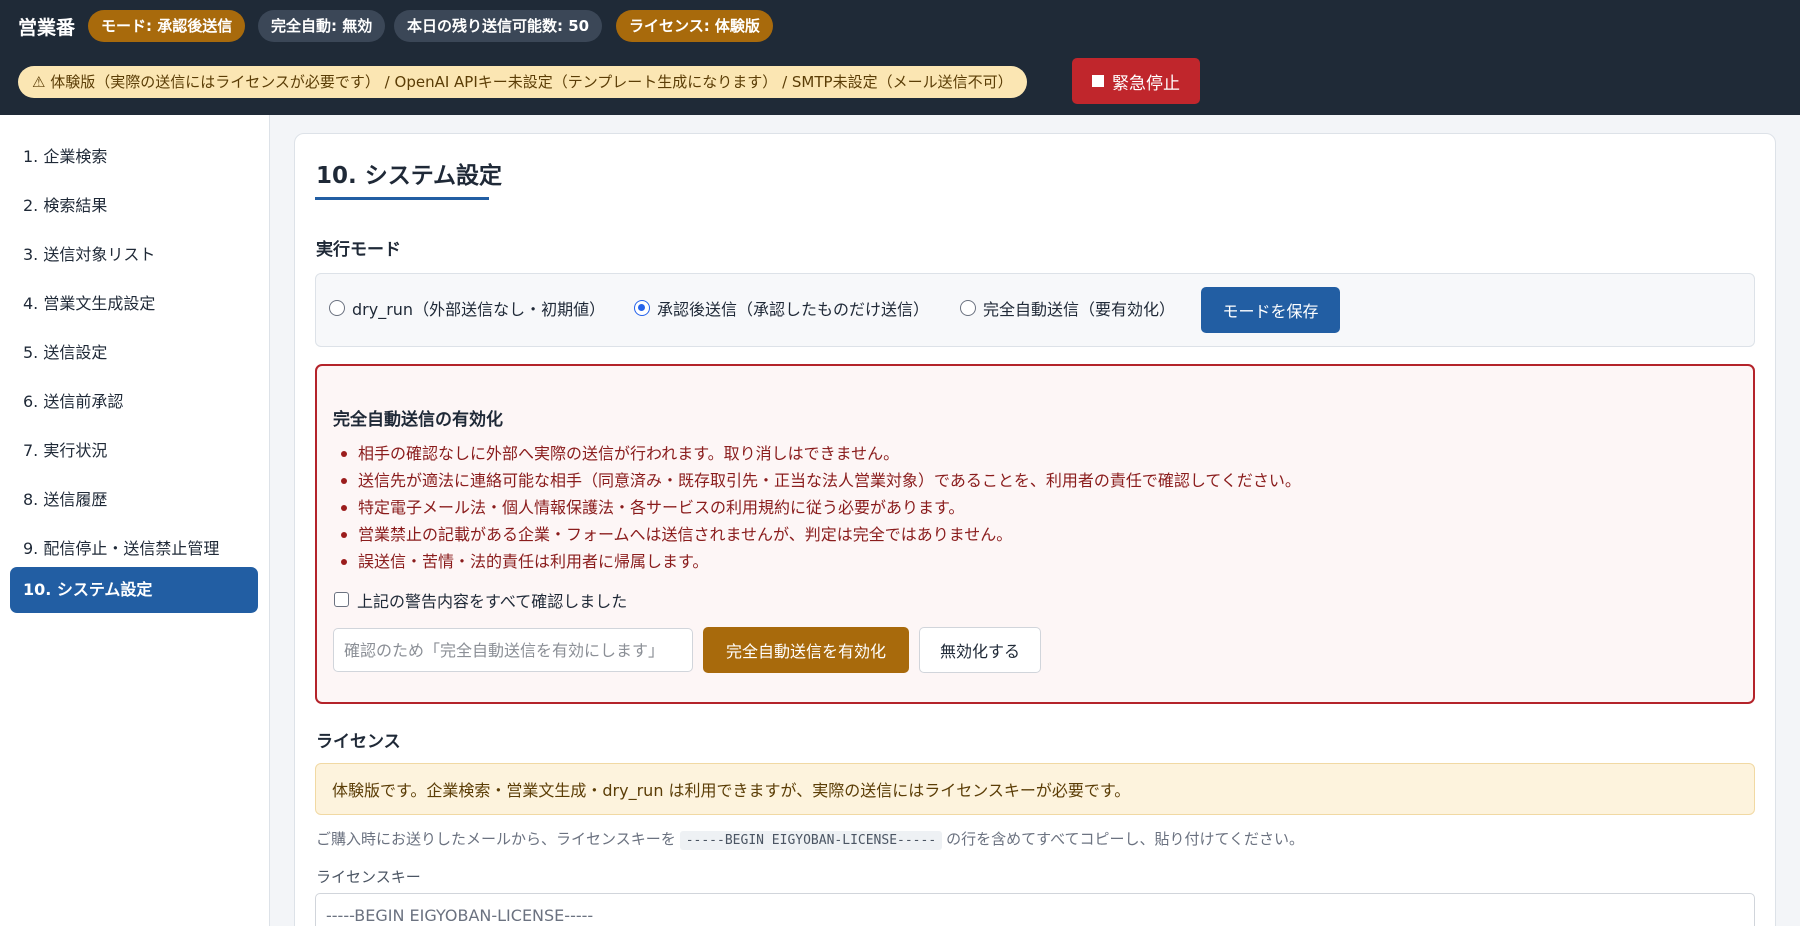 This screenshot has height=926, width=1800. Describe the element at coordinates (134, 402) in the screenshot. I see `sidebar-item-pre-send-approval: 6. 送信前承認` at that location.